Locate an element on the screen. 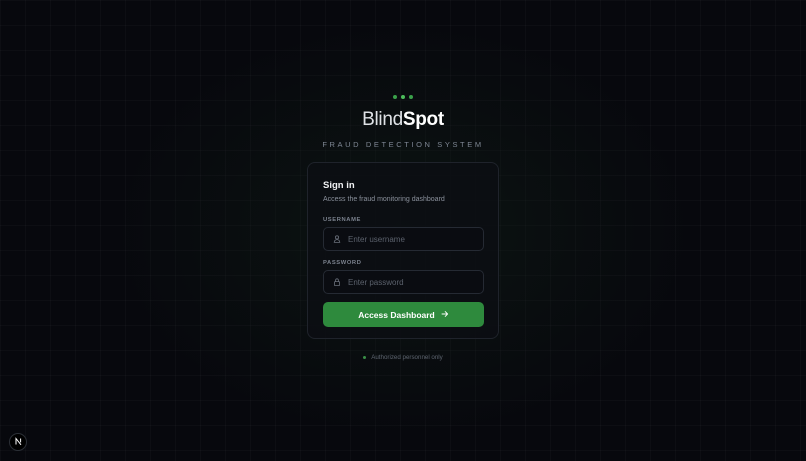  app-logo: BlindSpot is located at coordinates (403, 120).